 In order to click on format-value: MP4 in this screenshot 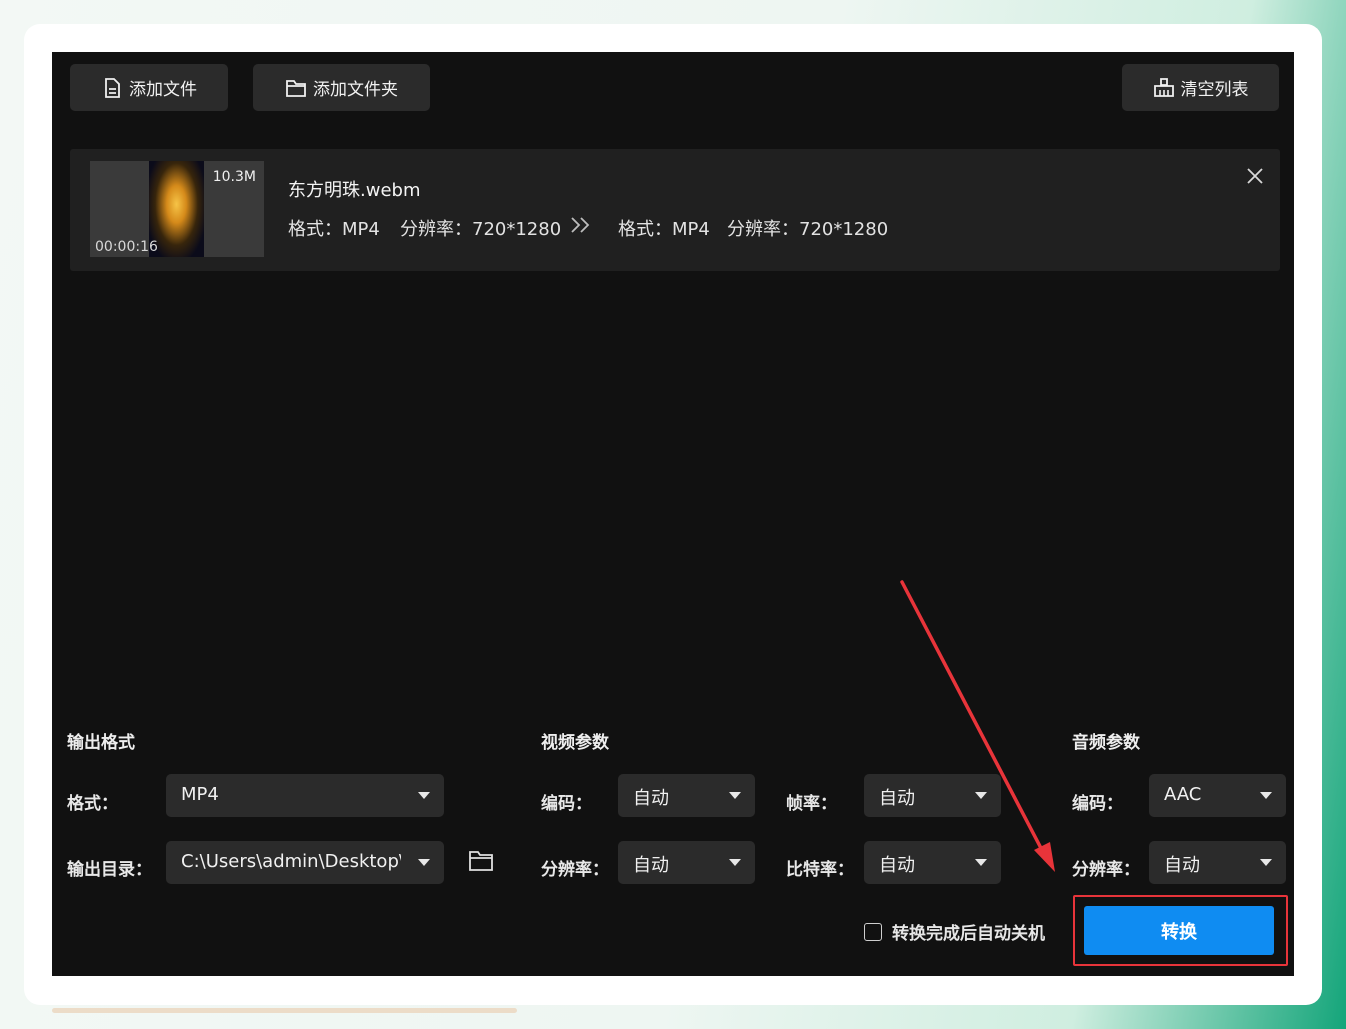, I will do `click(200, 794)`.